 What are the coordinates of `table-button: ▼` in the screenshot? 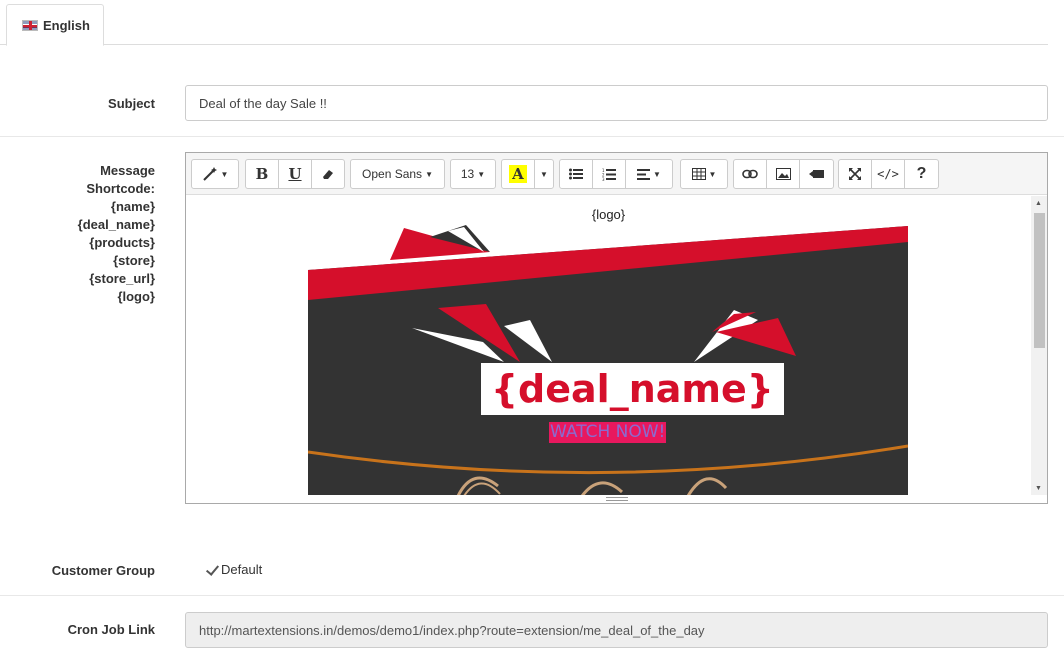 It's located at (704, 174).